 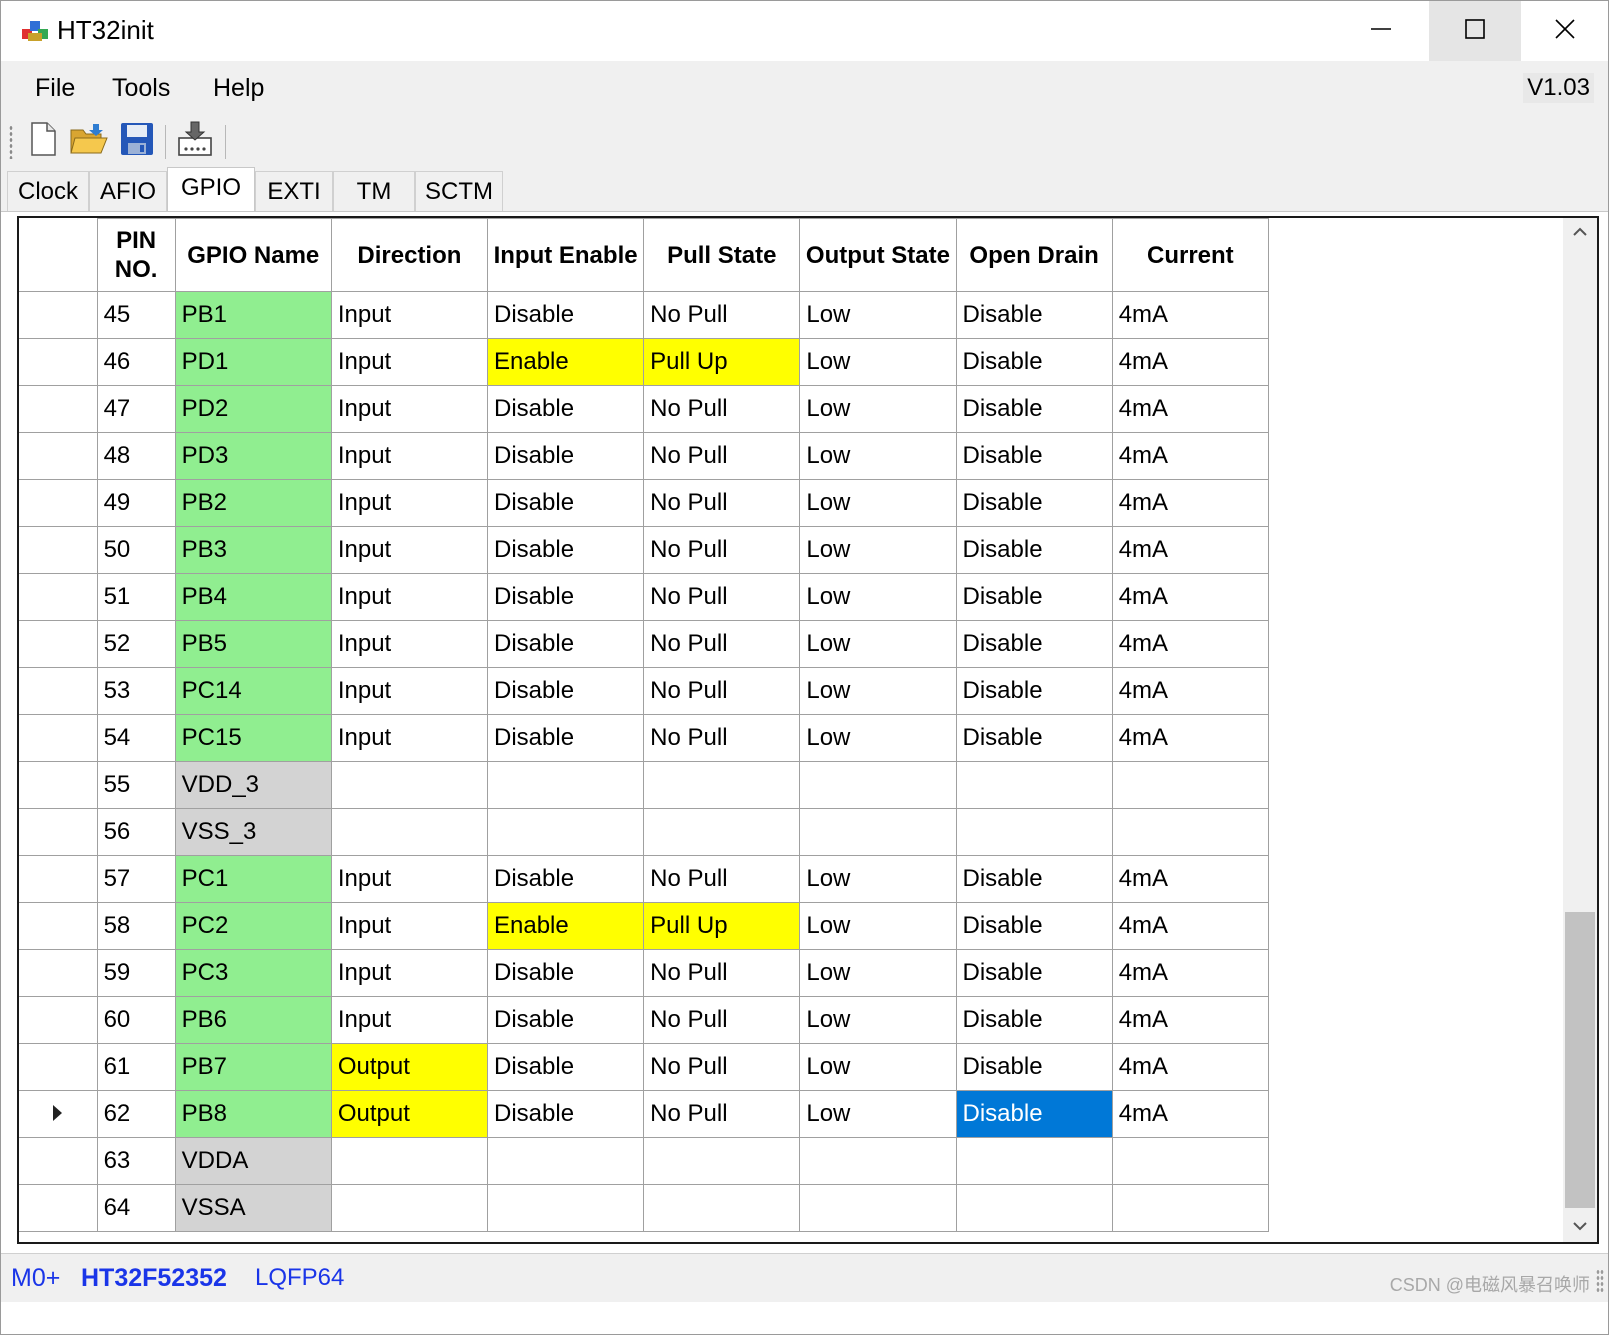 I want to click on current-cell, so click(x=1190, y=1161).